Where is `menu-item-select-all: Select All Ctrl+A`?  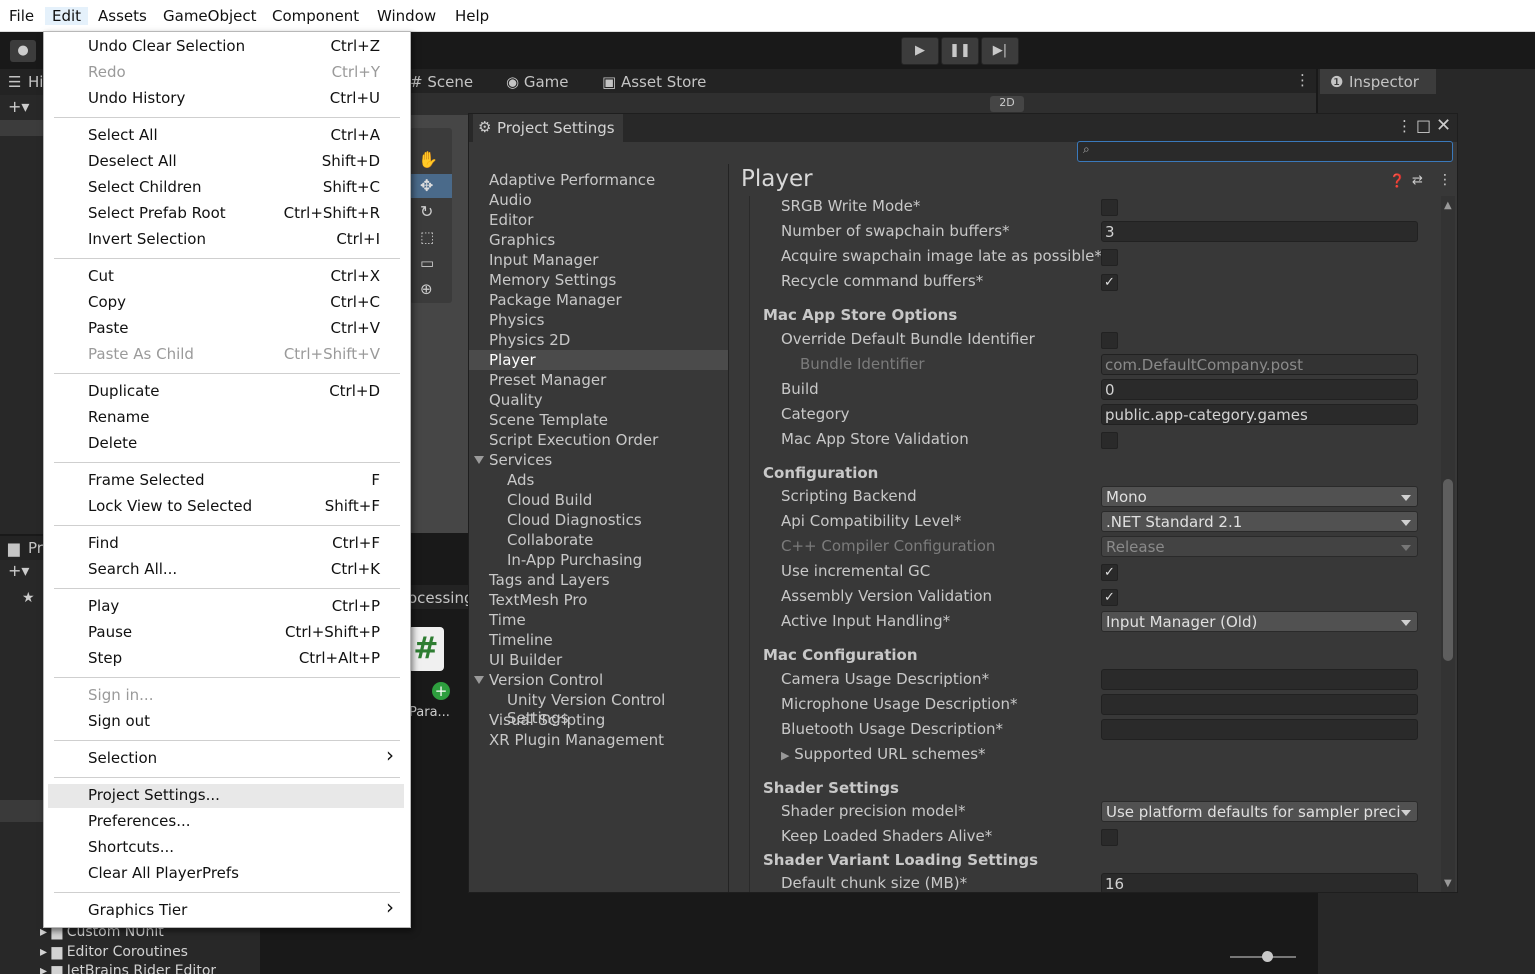
menu-item-select-all: Select All Ctrl+A is located at coordinates (234, 136).